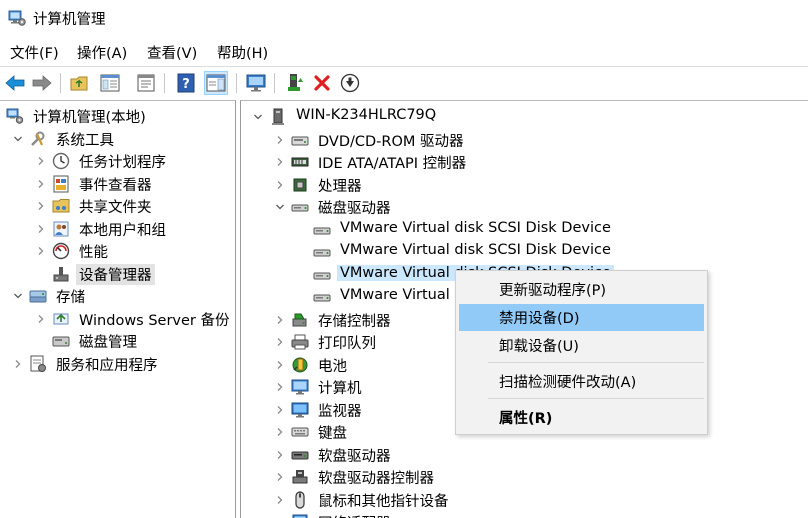 This screenshot has height=518, width=808. I want to click on device-tree-item-label: 存储控制器, so click(354, 321).